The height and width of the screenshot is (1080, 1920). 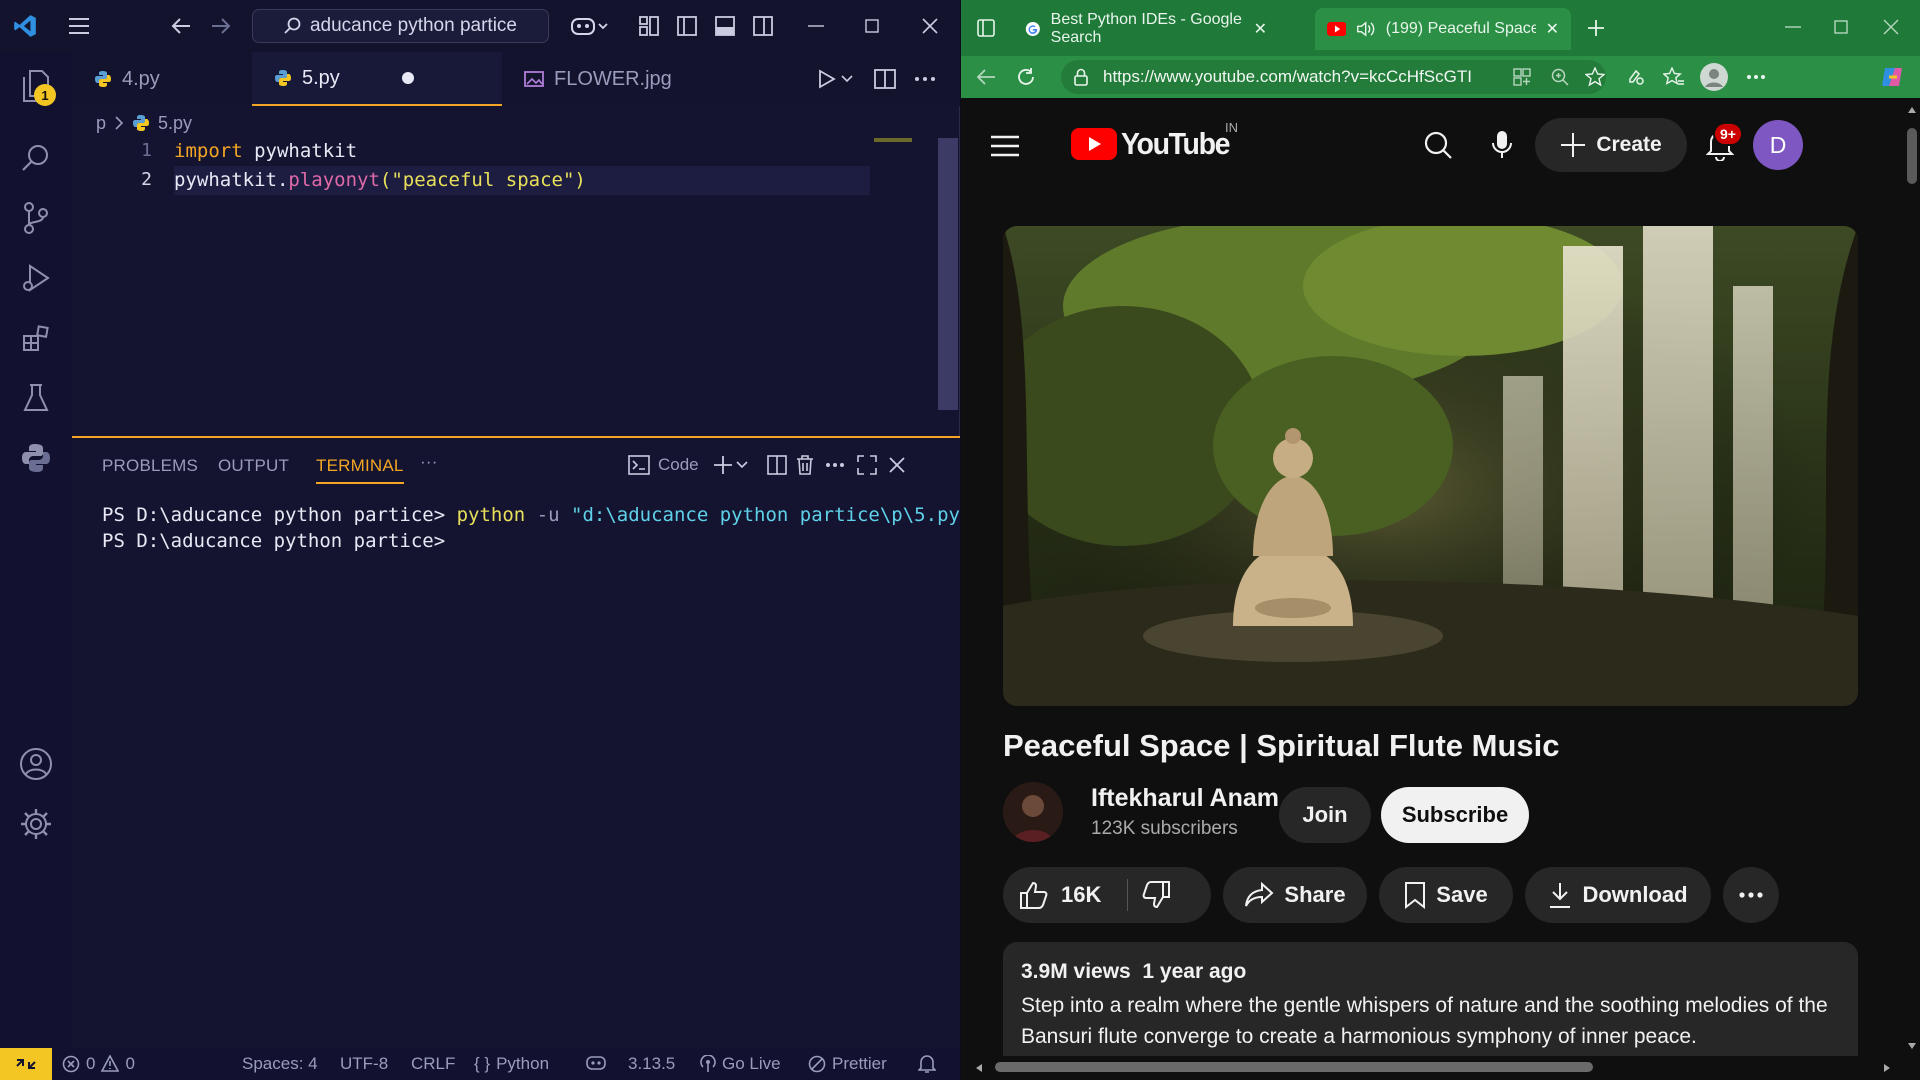 What do you see at coordinates (1560, 77) in the screenshot?
I see `zoom-icon` at bounding box center [1560, 77].